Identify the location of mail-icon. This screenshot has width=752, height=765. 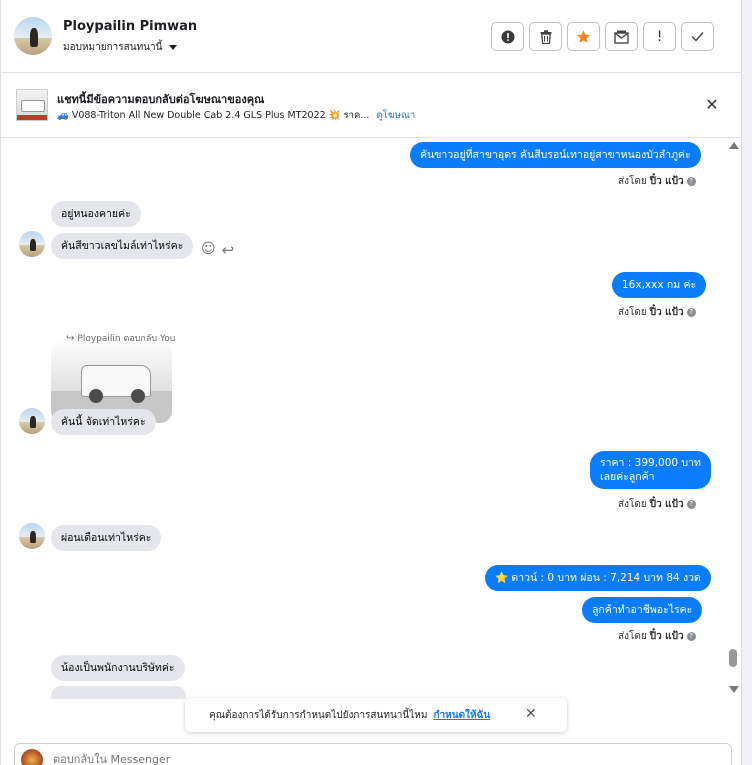
(621, 37).